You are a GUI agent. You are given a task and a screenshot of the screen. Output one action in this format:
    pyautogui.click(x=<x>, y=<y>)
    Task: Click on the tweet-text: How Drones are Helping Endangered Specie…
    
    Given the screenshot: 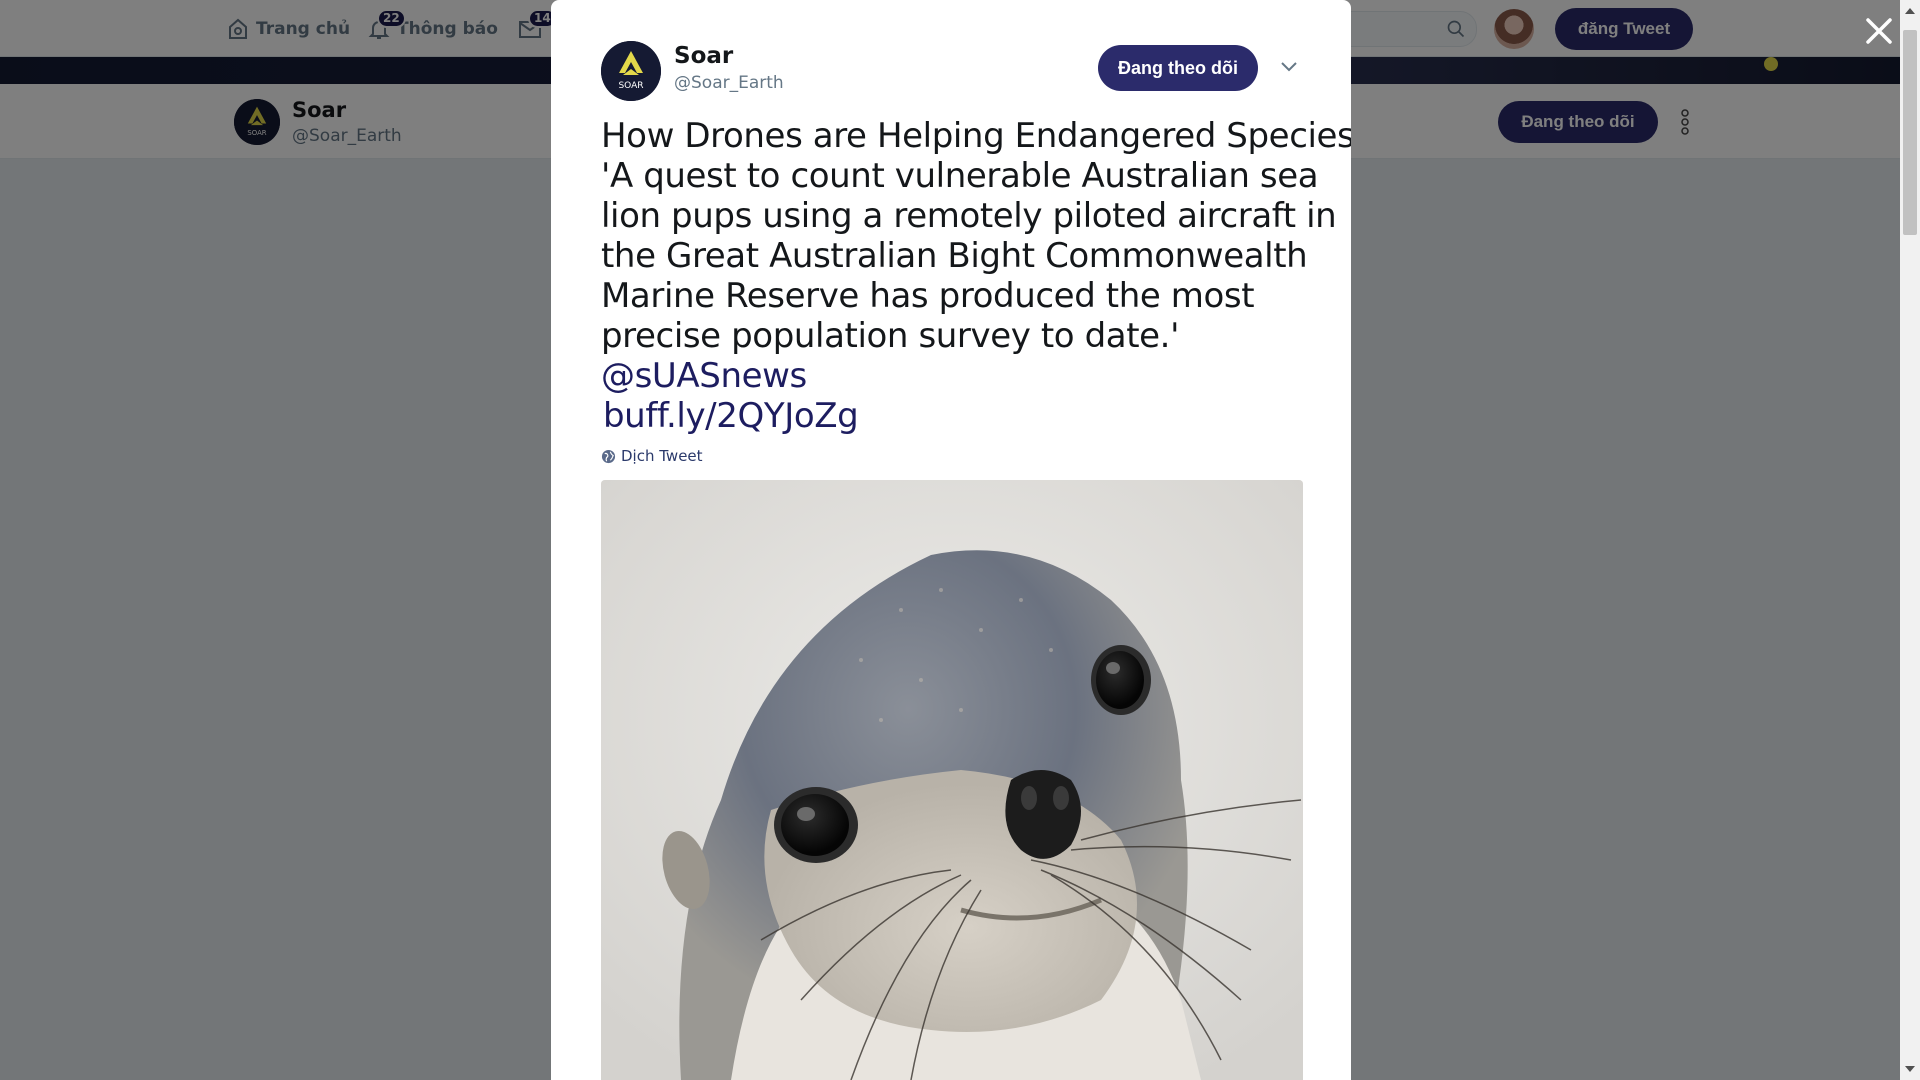 What is the action you would take?
    pyautogui.click(x=976, y=276)
    